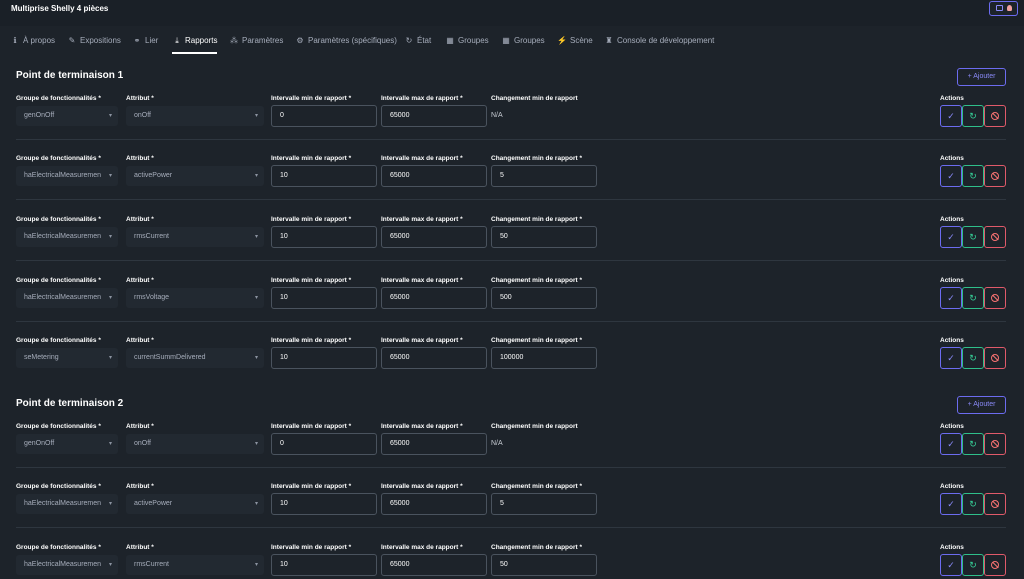 This screenshot has width=1024, height=579. Describe the element at coordinates (256, 45) in the screenshot. I see `tab-paramètres: ⁂ Paramètres` at that location.